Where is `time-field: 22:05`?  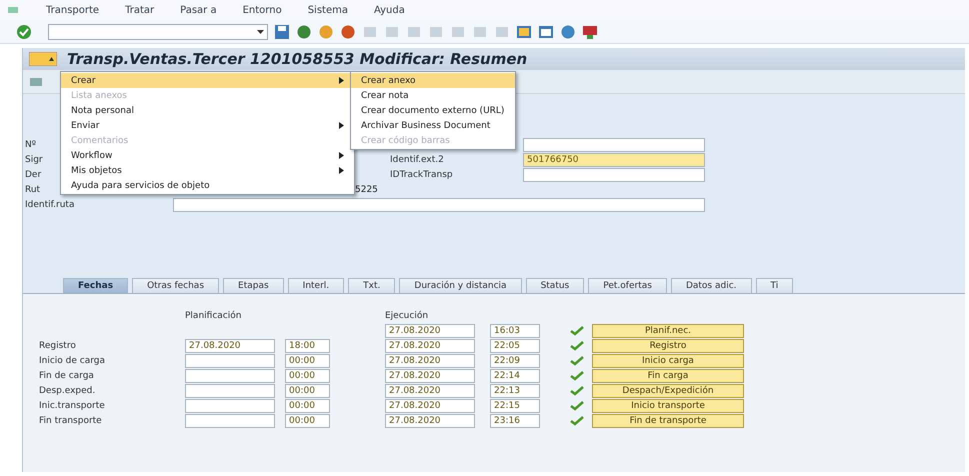 time-field: 22:05 is located at coordinates (515, 345).